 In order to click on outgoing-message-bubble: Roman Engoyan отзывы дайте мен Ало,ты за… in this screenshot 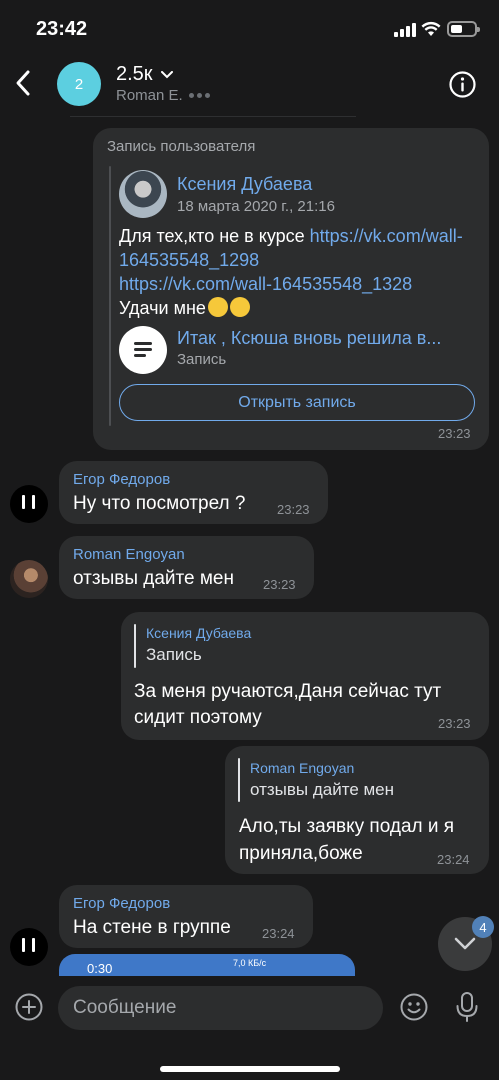, I will do `click(357, 810)`.